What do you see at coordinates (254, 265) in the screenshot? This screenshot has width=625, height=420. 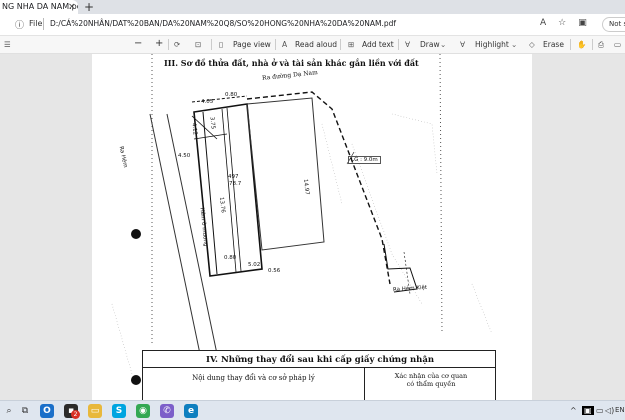 I see `dimension-label: 5.02` at bounding box center [254, 265].